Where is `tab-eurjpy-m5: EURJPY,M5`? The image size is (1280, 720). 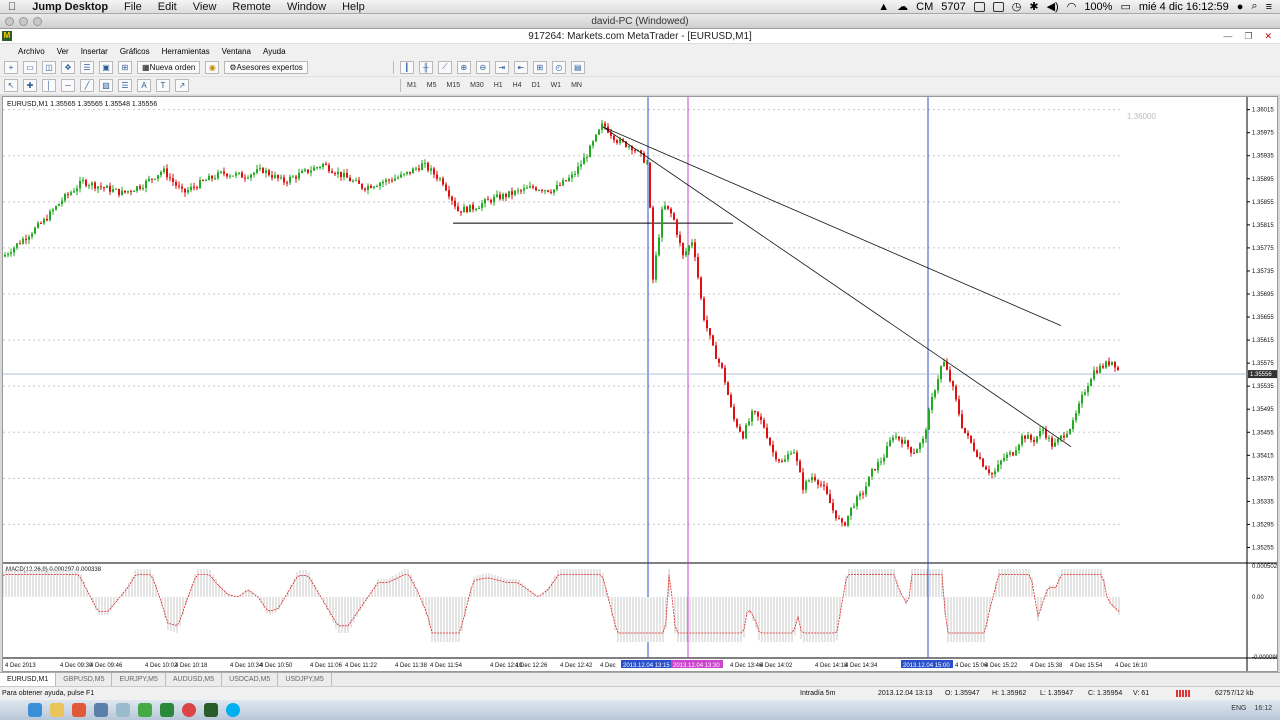 tab-eurjpy-m5: EURJPY,M5 is located at coordinates (139, 679).